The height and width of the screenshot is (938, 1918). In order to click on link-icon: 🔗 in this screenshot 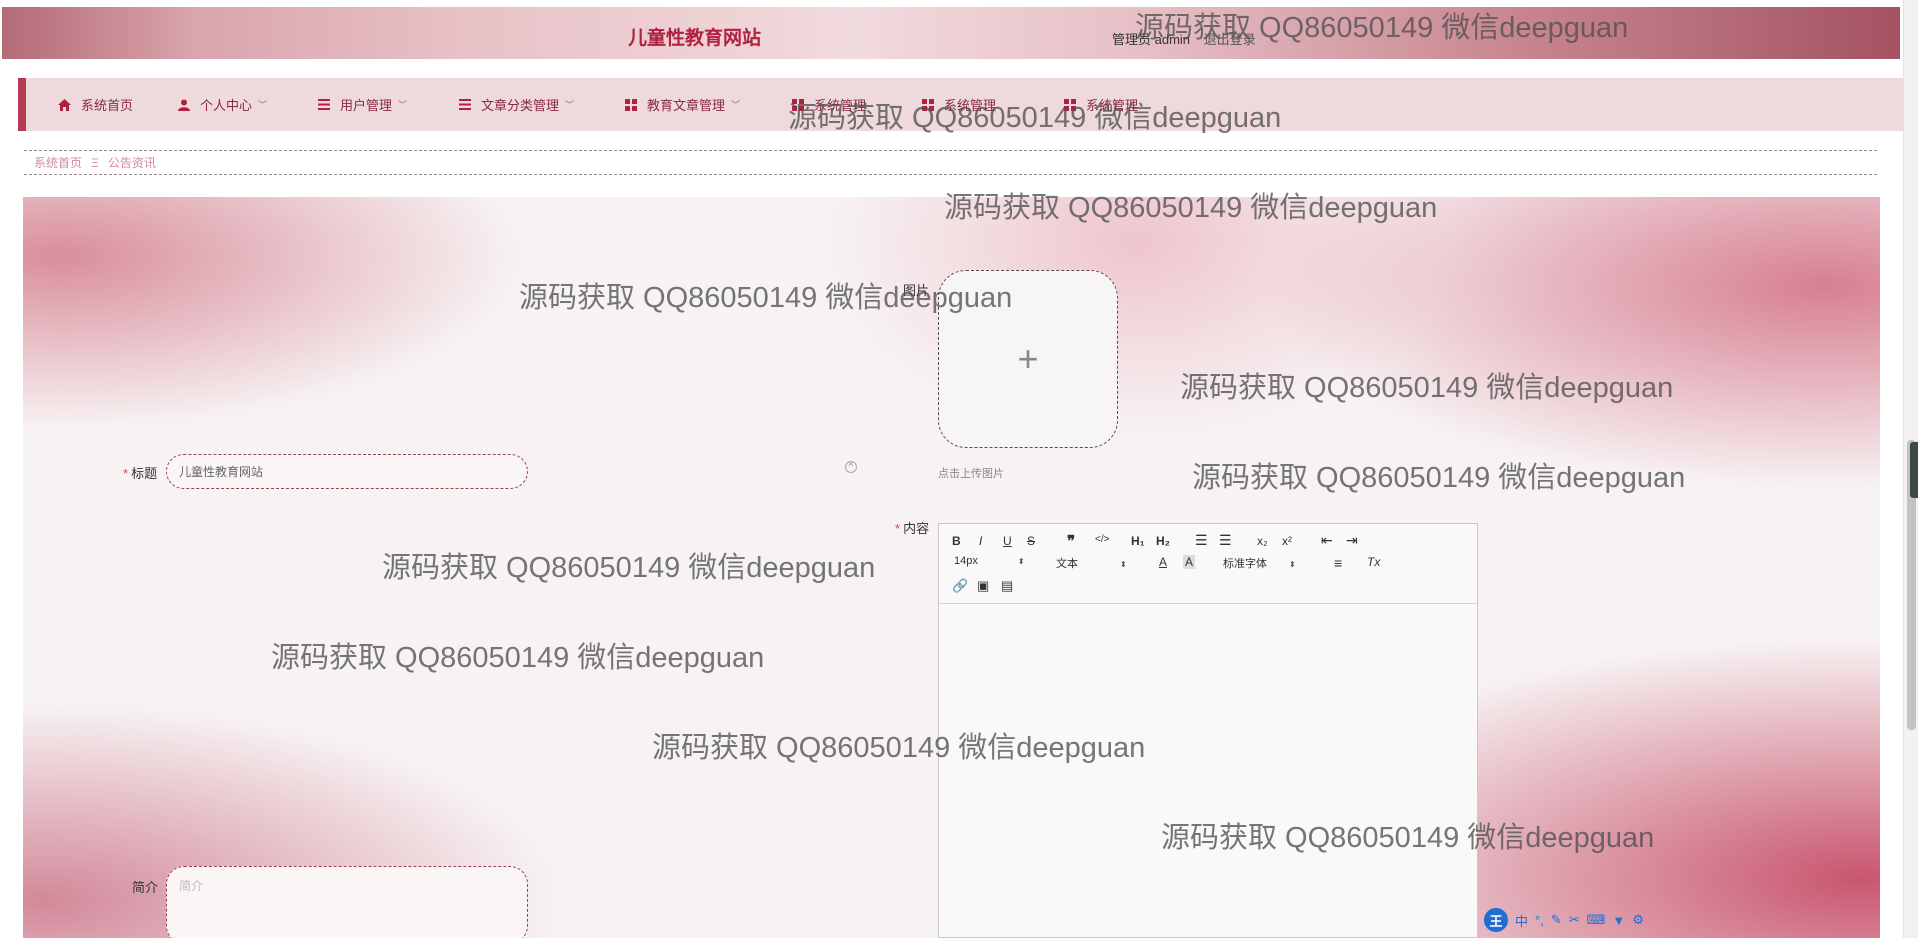, I will do `click(960, 586)`.